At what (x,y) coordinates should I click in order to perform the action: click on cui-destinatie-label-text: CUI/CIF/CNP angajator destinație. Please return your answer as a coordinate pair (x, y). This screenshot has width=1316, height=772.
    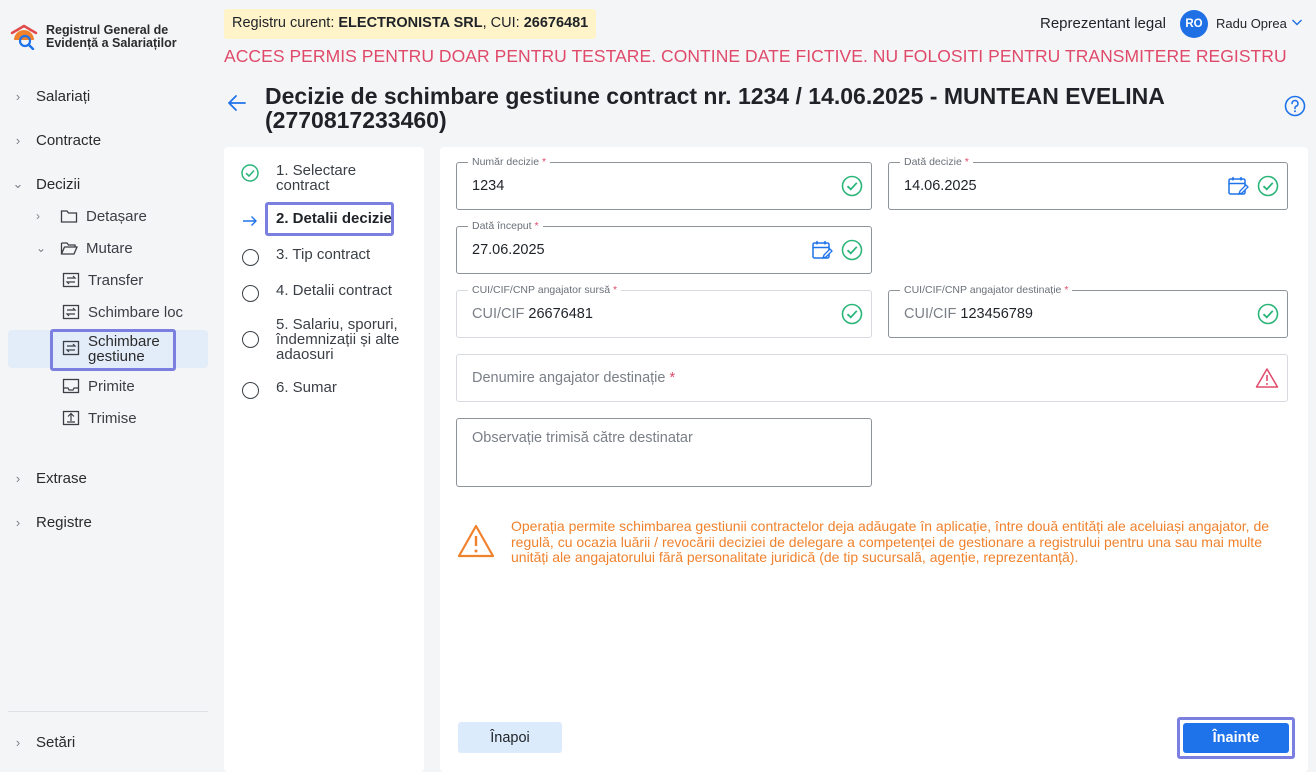
    Looking at the image, I should click on (983, 290).